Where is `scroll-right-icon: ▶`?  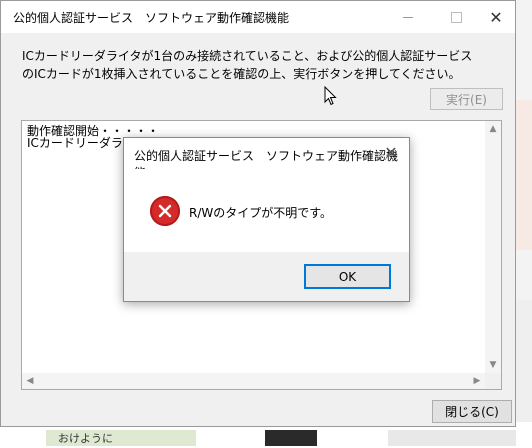 scroll-right-icon: ▶ is located at coordinates (477, 381).